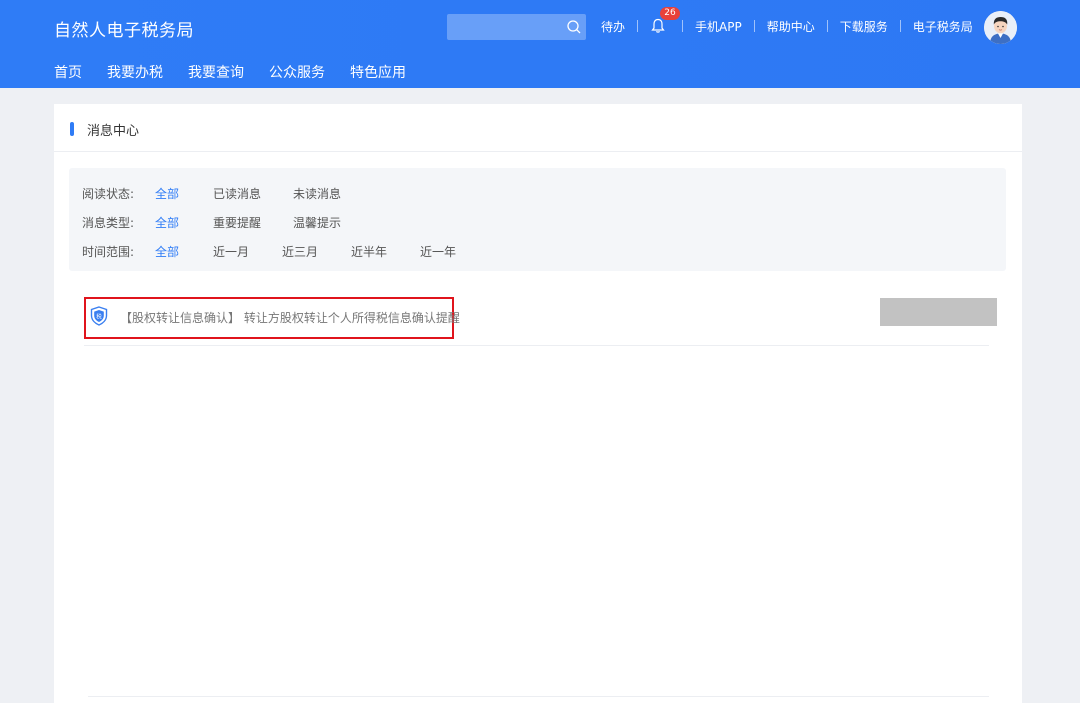 This screenshot has height=703, width=1080. I want to click on main-nav: 首页 我要办税 我要查询 公众服务 特色应用, so click(242, 72).